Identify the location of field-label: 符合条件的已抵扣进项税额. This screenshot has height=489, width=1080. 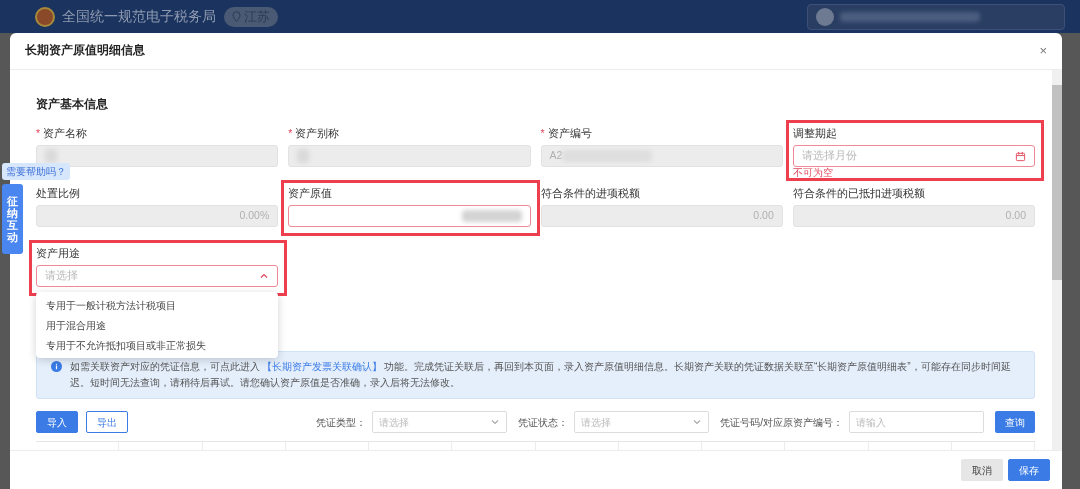
(858, 194).